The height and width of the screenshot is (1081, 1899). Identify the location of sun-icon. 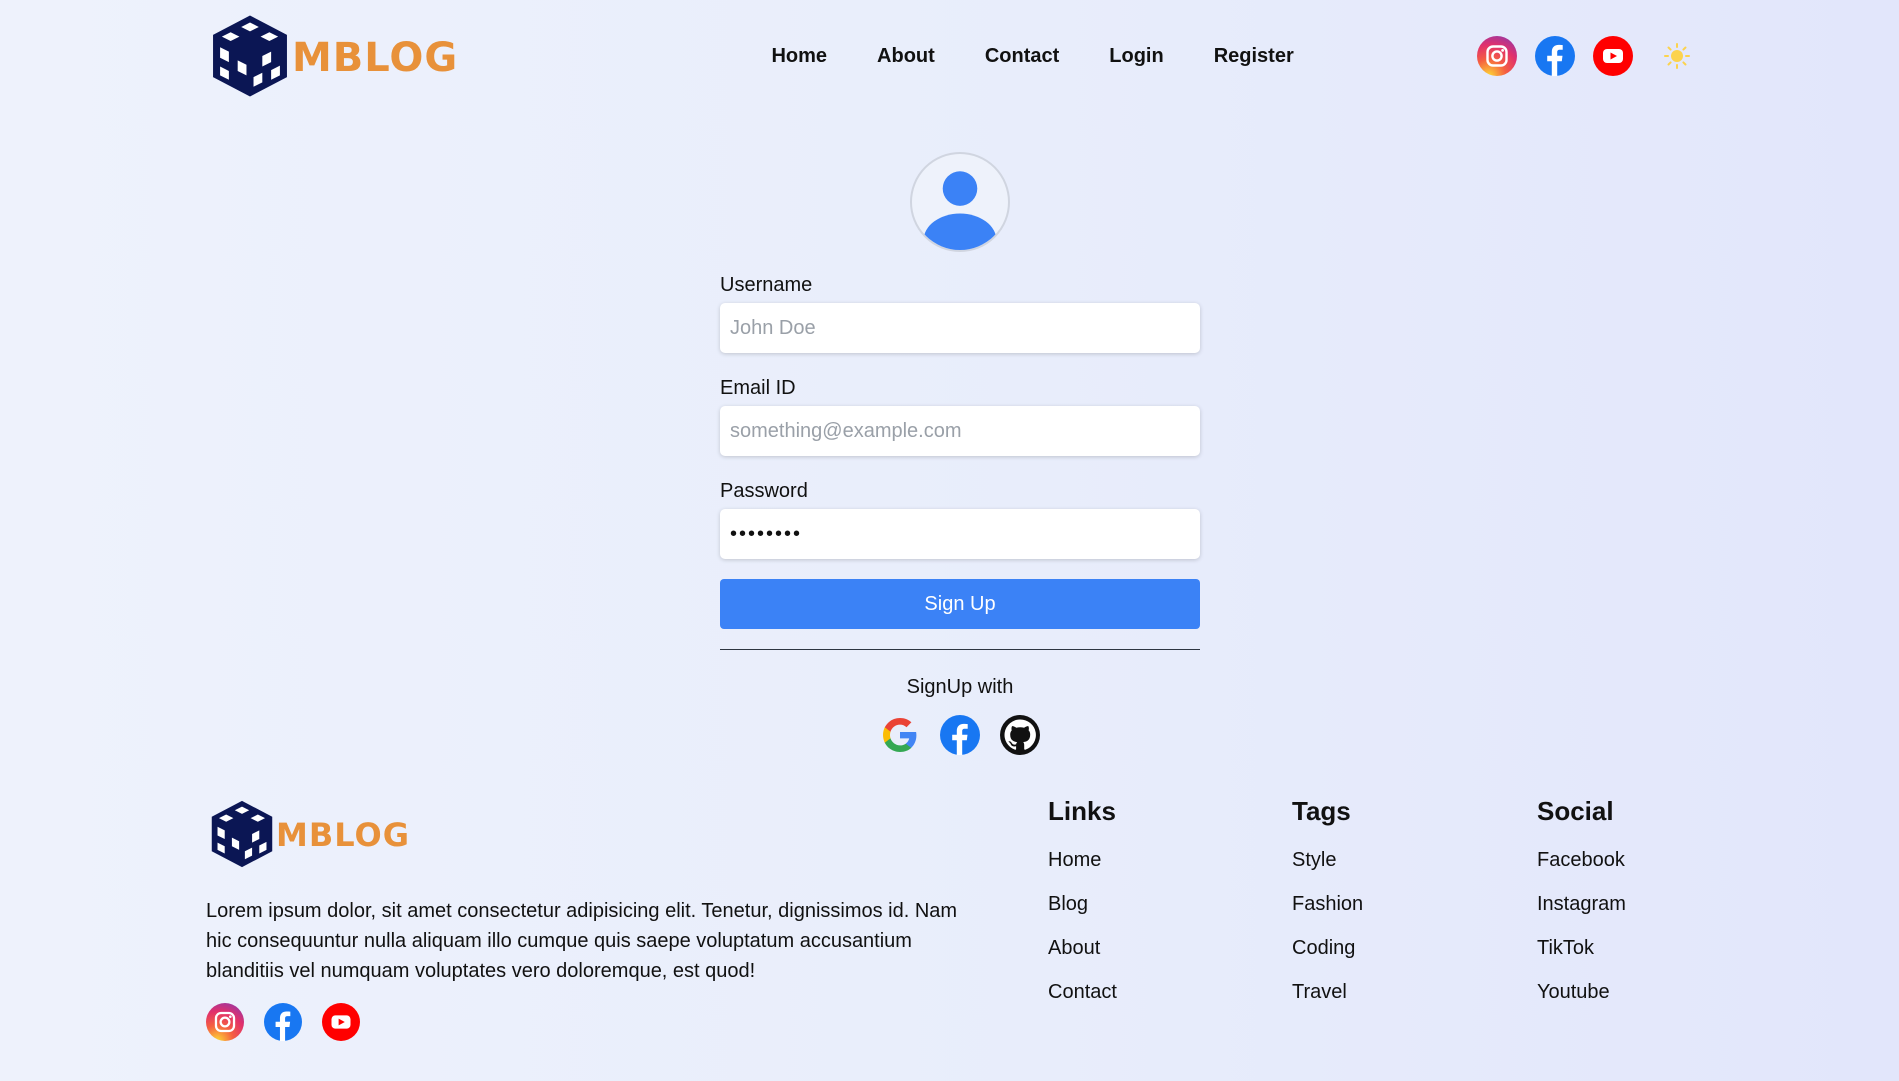
(1677, 56).